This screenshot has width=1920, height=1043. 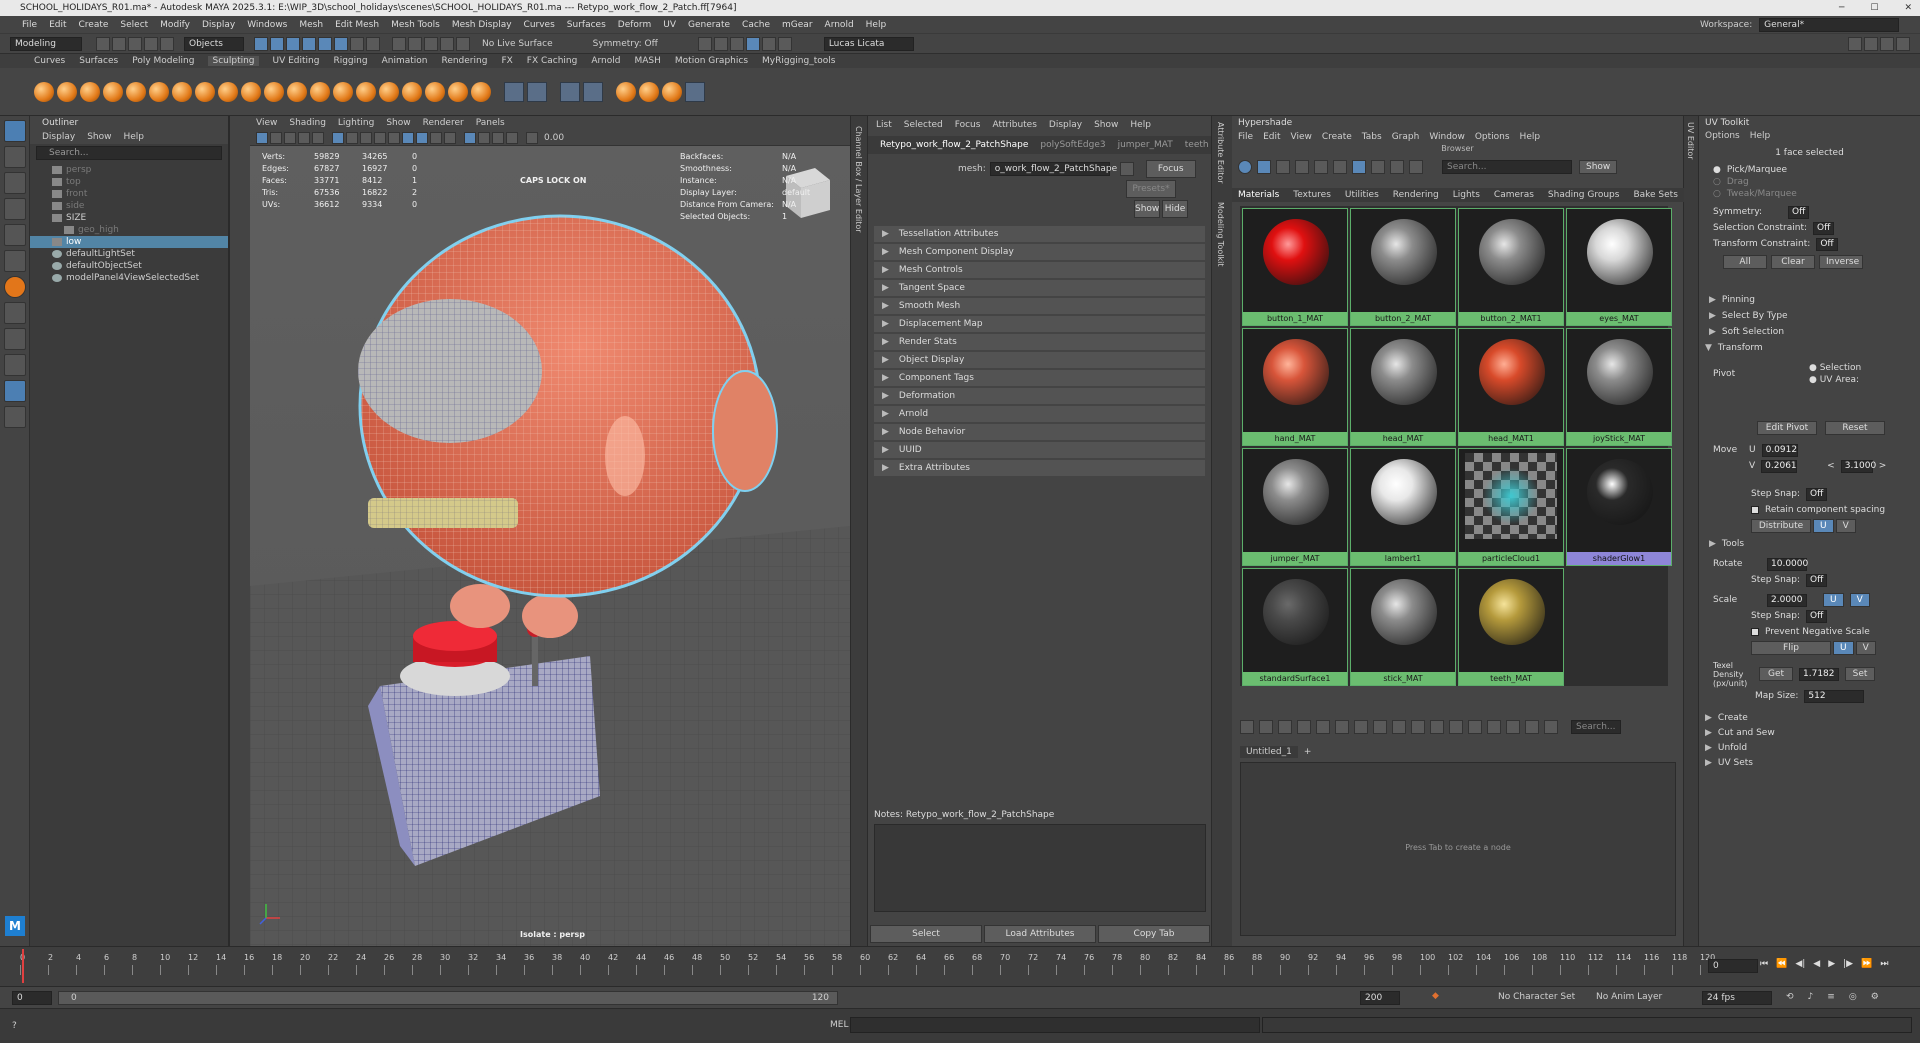 What do you see at coordinates (868, 43) in the screenshot?
I see `user-account: Lucas Licata` at bounding box center [868, 43].